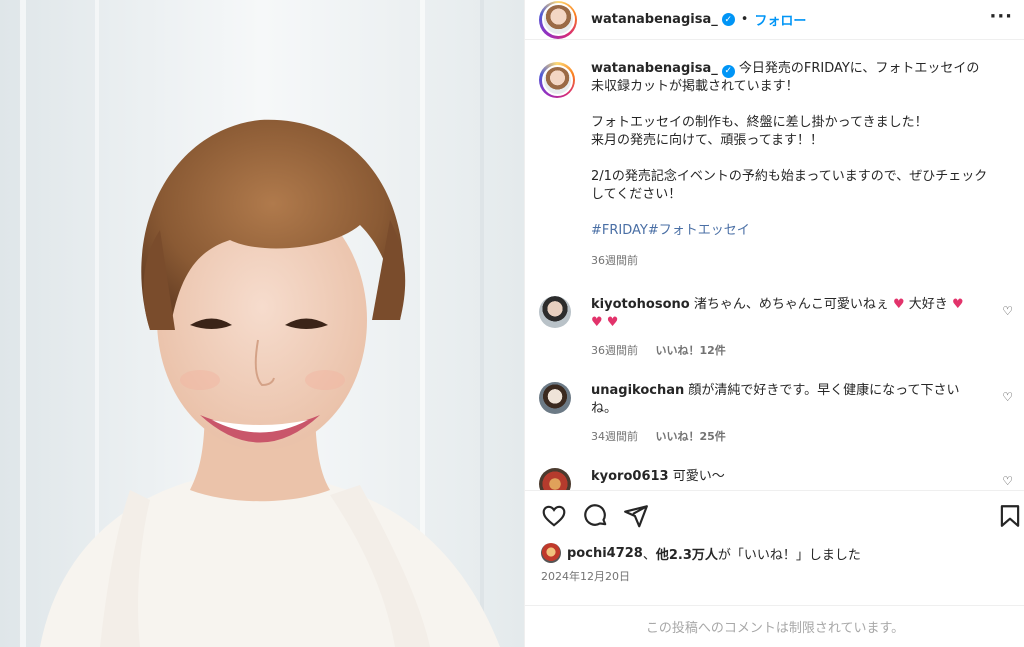  Describe the element at coordinates (774, 626) in the screenshot. I see `comments-restricted-notice: この投稿へのコメントは制限されています。` at that location.